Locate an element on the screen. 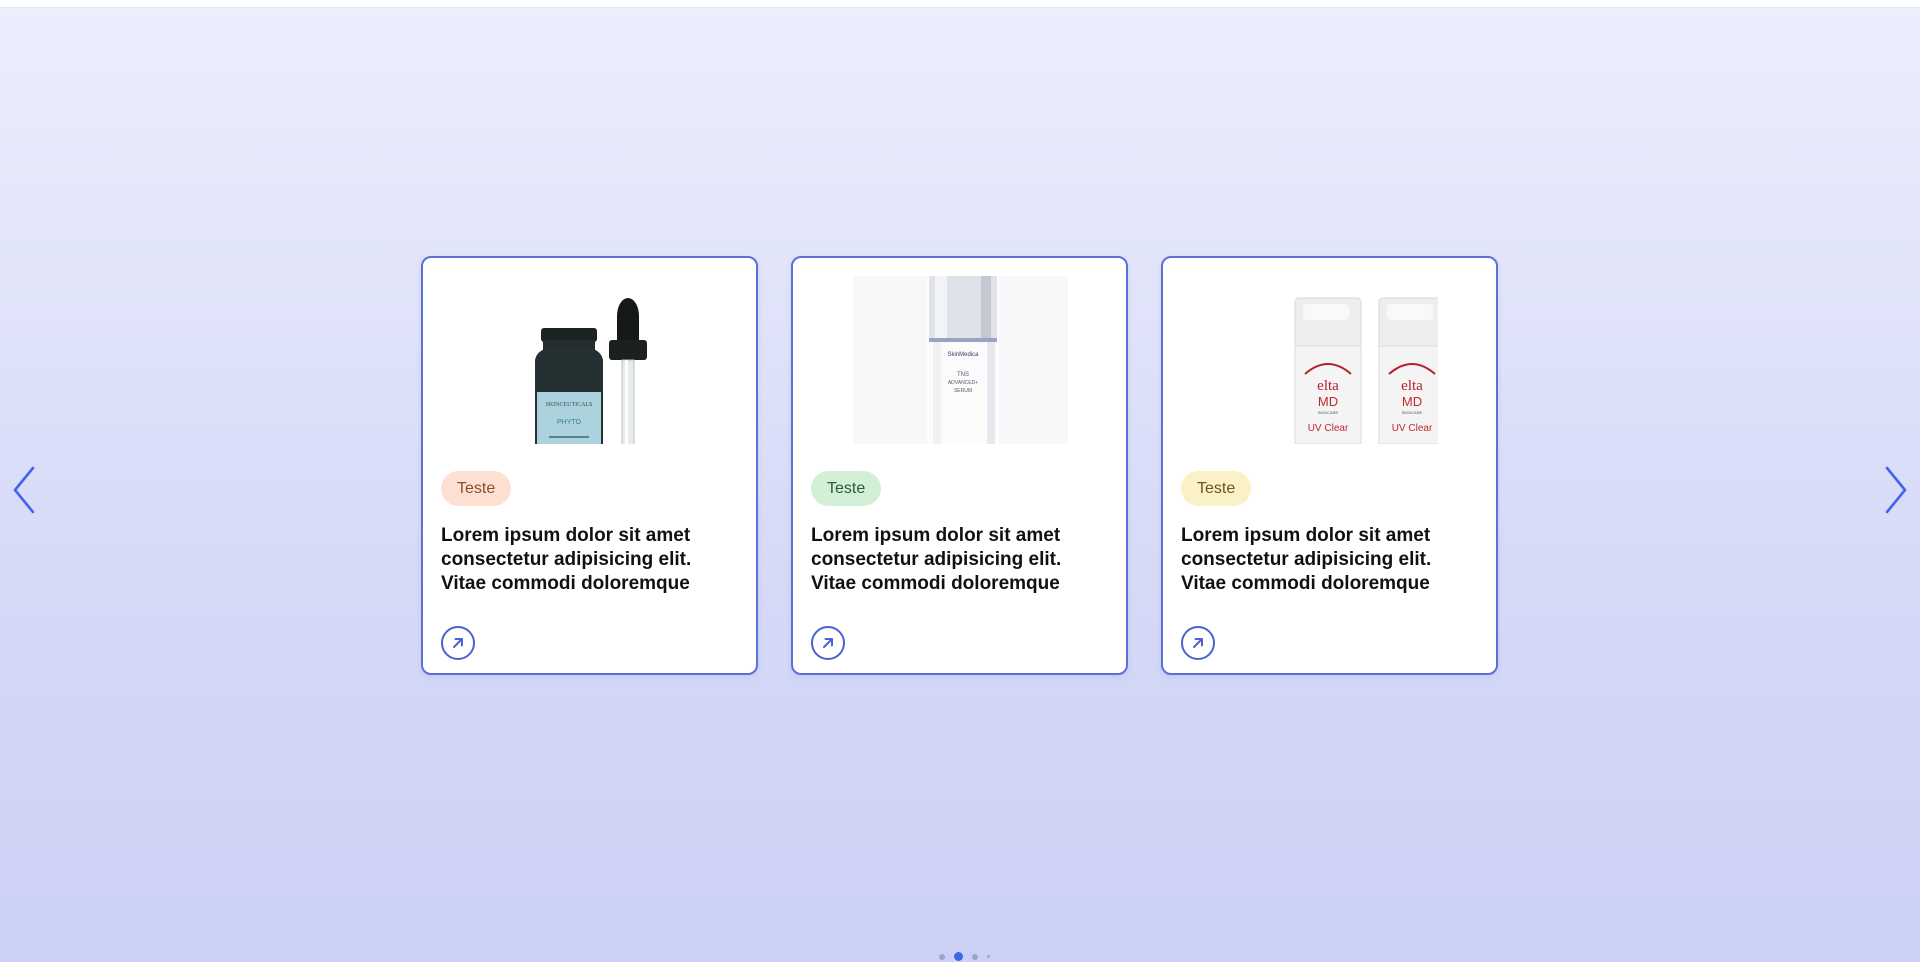  svg-text: PHYTO is located at coordinates (569, 422).